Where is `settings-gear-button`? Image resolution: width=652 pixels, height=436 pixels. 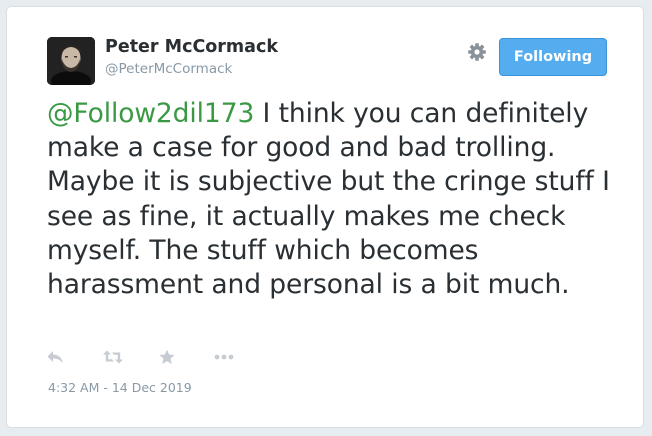
settings-gear-button is located at coordinates (477, 52).